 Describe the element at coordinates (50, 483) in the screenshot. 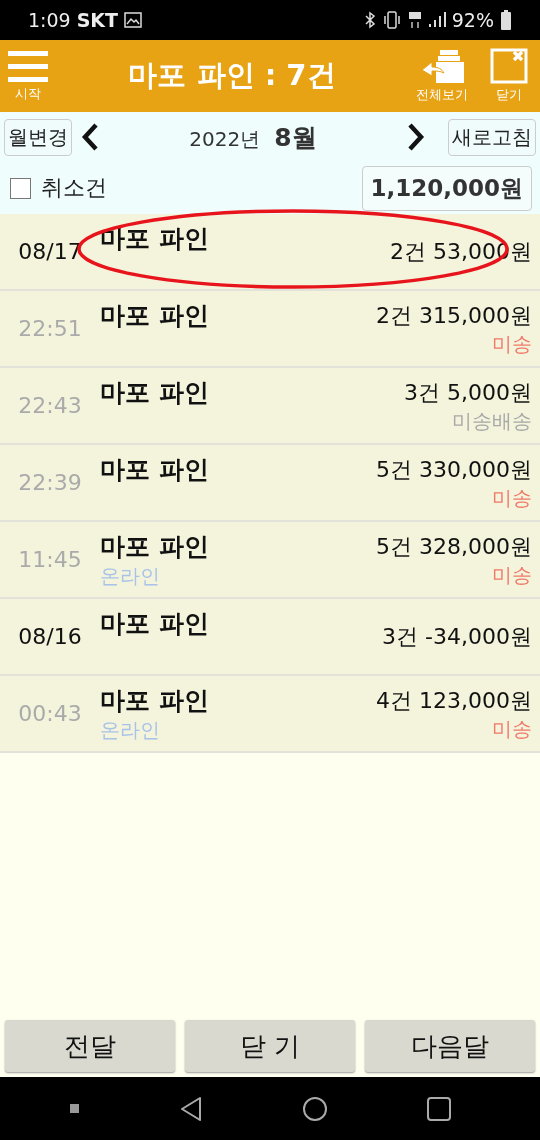

I see `row-time: 22:39` at that location.